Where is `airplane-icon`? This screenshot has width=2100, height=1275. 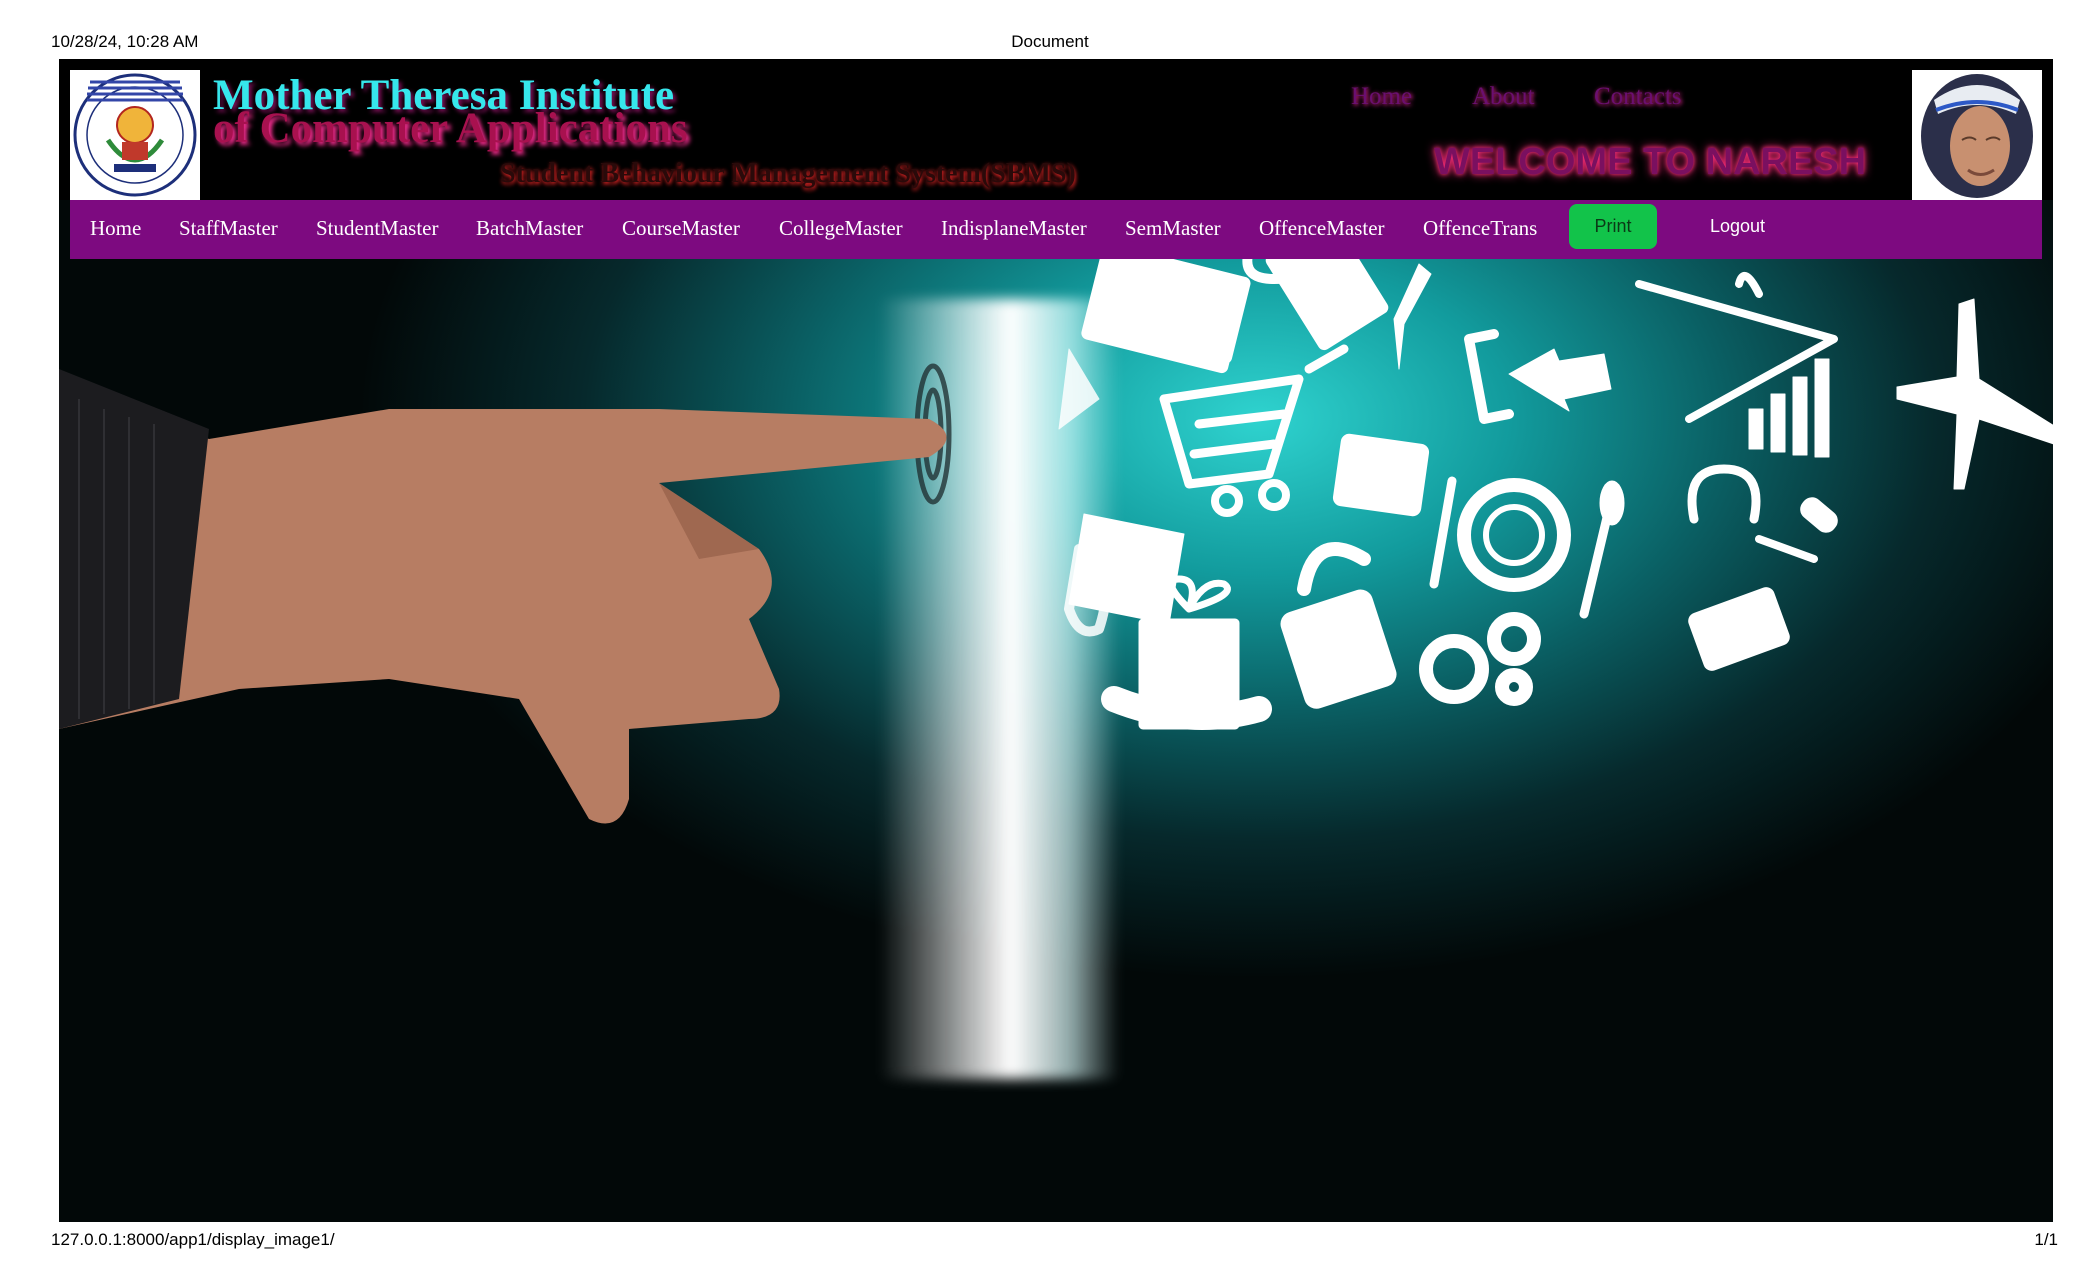 airplane-icon is located at coordinates (1974, 394).